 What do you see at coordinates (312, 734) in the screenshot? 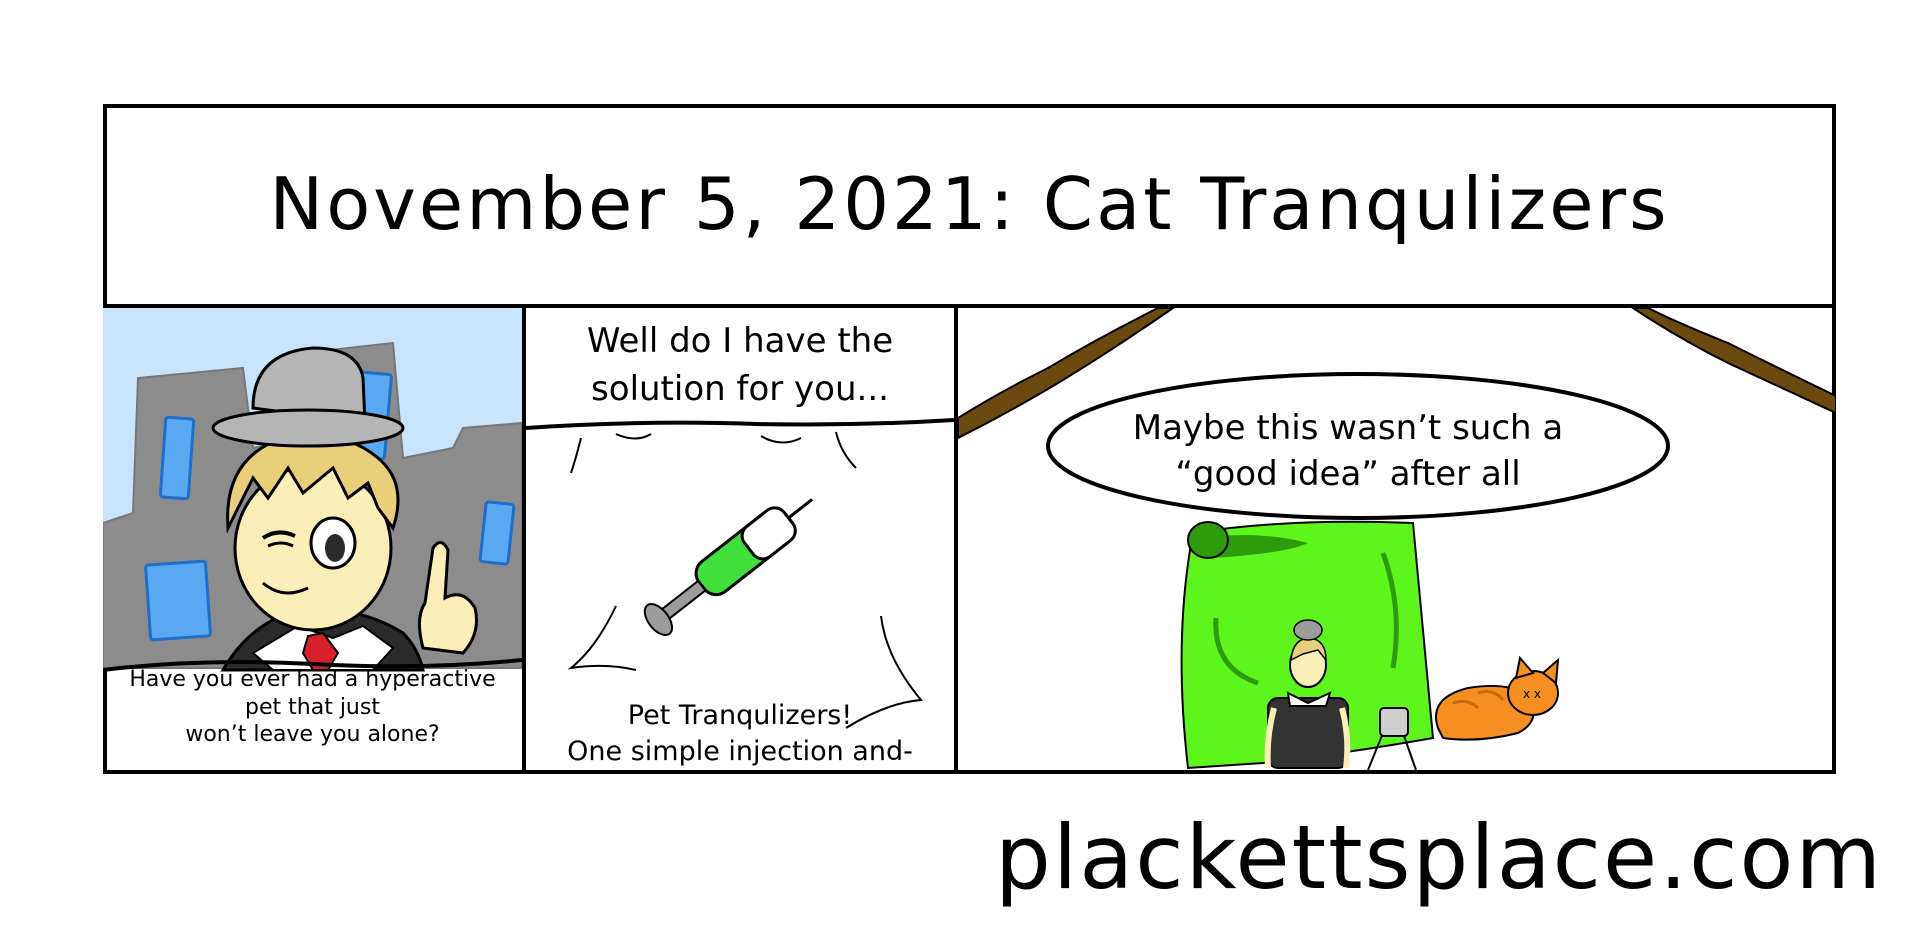
I see `caption-line: won’t leave you alone?` at bounding box center [312, 734].